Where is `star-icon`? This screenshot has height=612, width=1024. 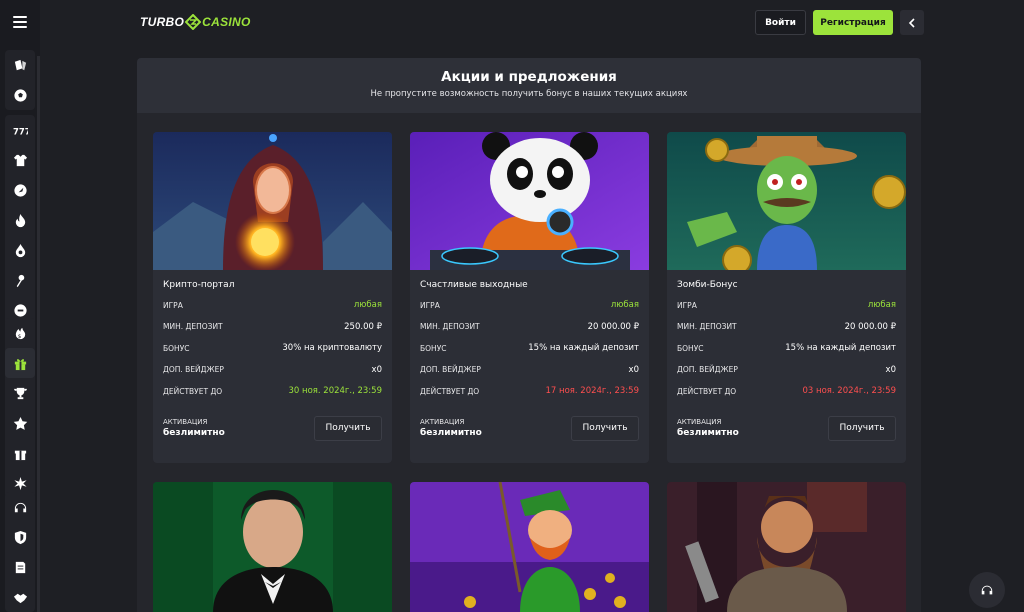 star-icon is located at coordinates (20, 423).